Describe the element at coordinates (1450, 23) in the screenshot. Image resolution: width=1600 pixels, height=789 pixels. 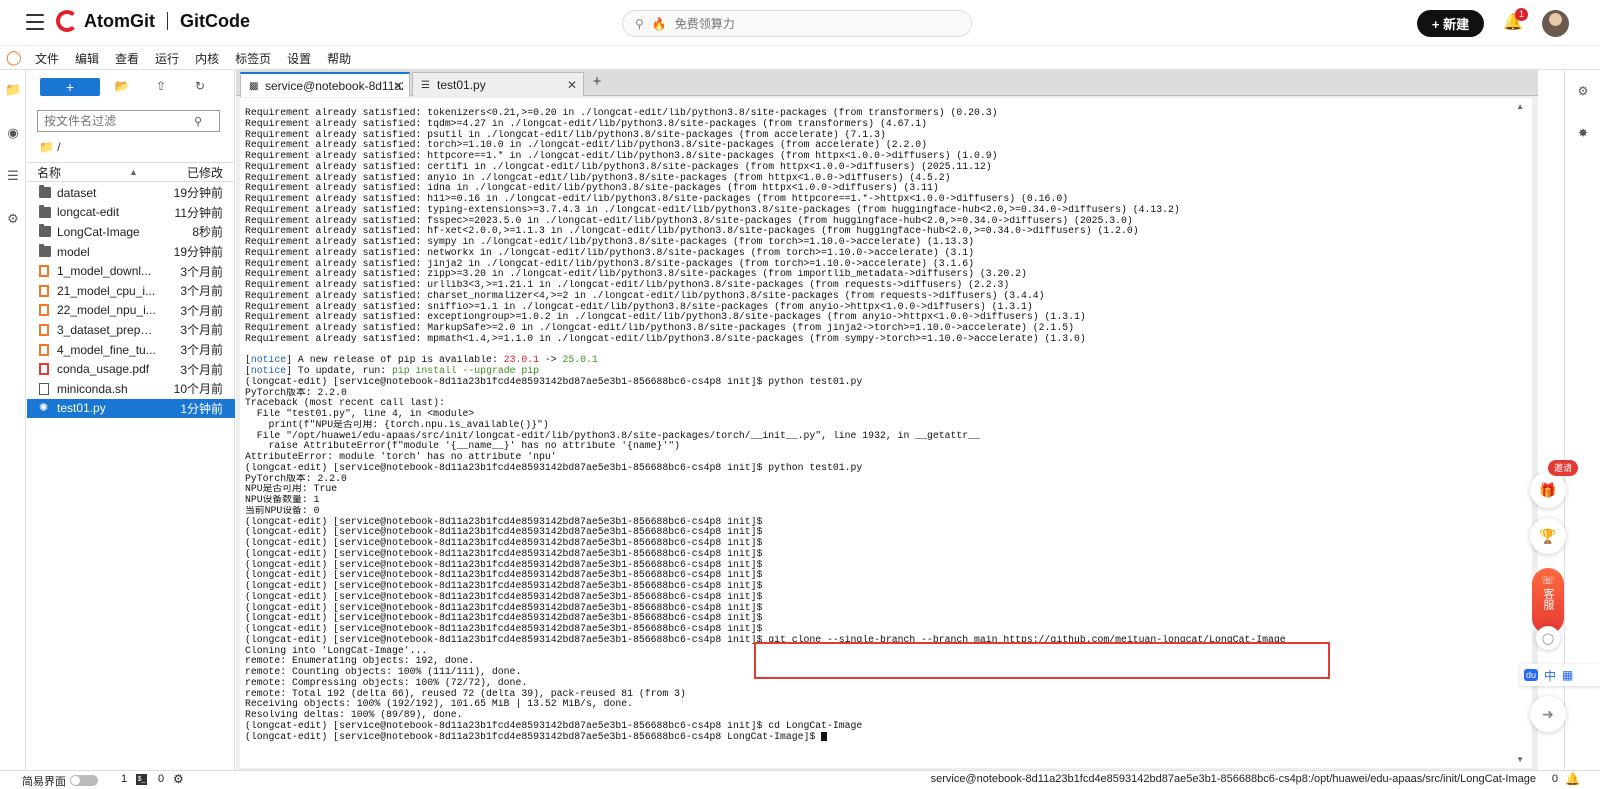
I see `new-button: + 新建` at that location.